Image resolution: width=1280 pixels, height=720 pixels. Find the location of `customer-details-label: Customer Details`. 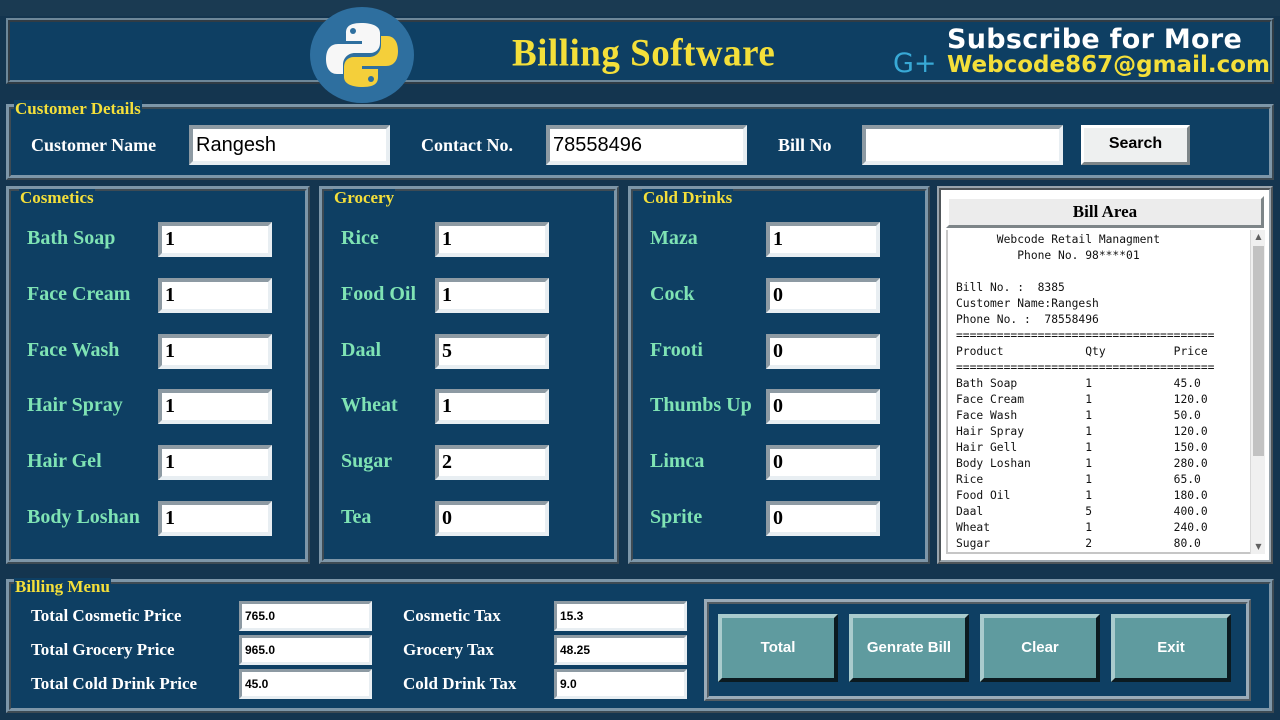

customer-details-label: Customer Details is located at coordinates (78, 108).